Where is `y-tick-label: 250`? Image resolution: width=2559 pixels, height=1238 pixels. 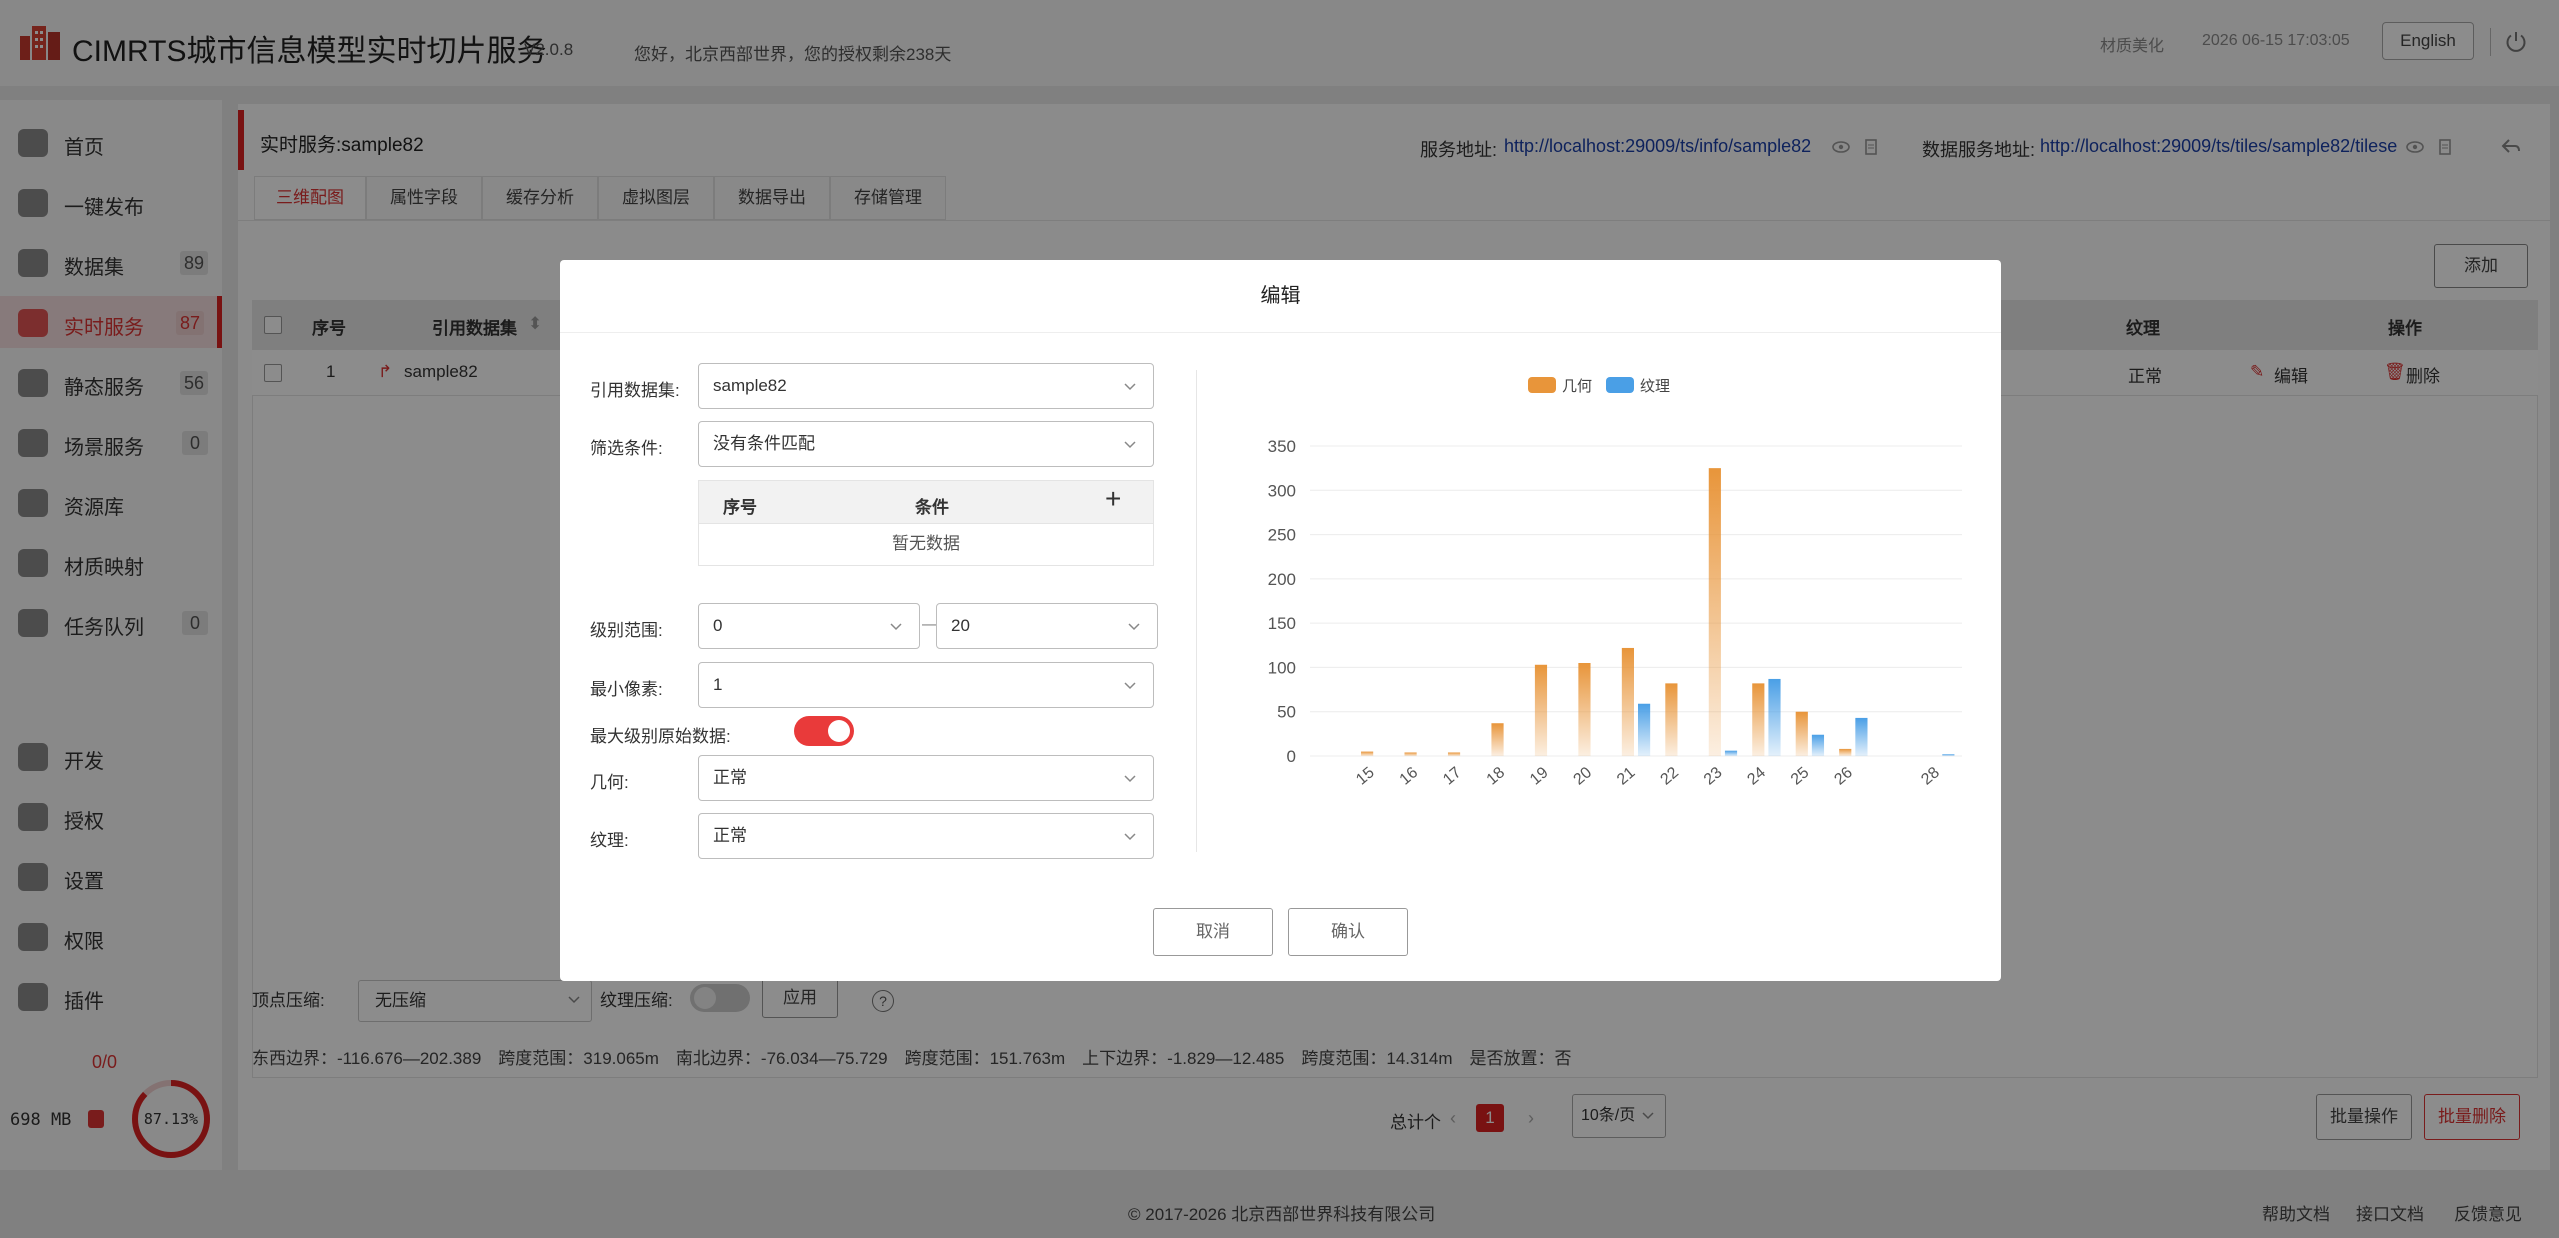 y-tick-label: 250 is located at coordinates (1282, 535).